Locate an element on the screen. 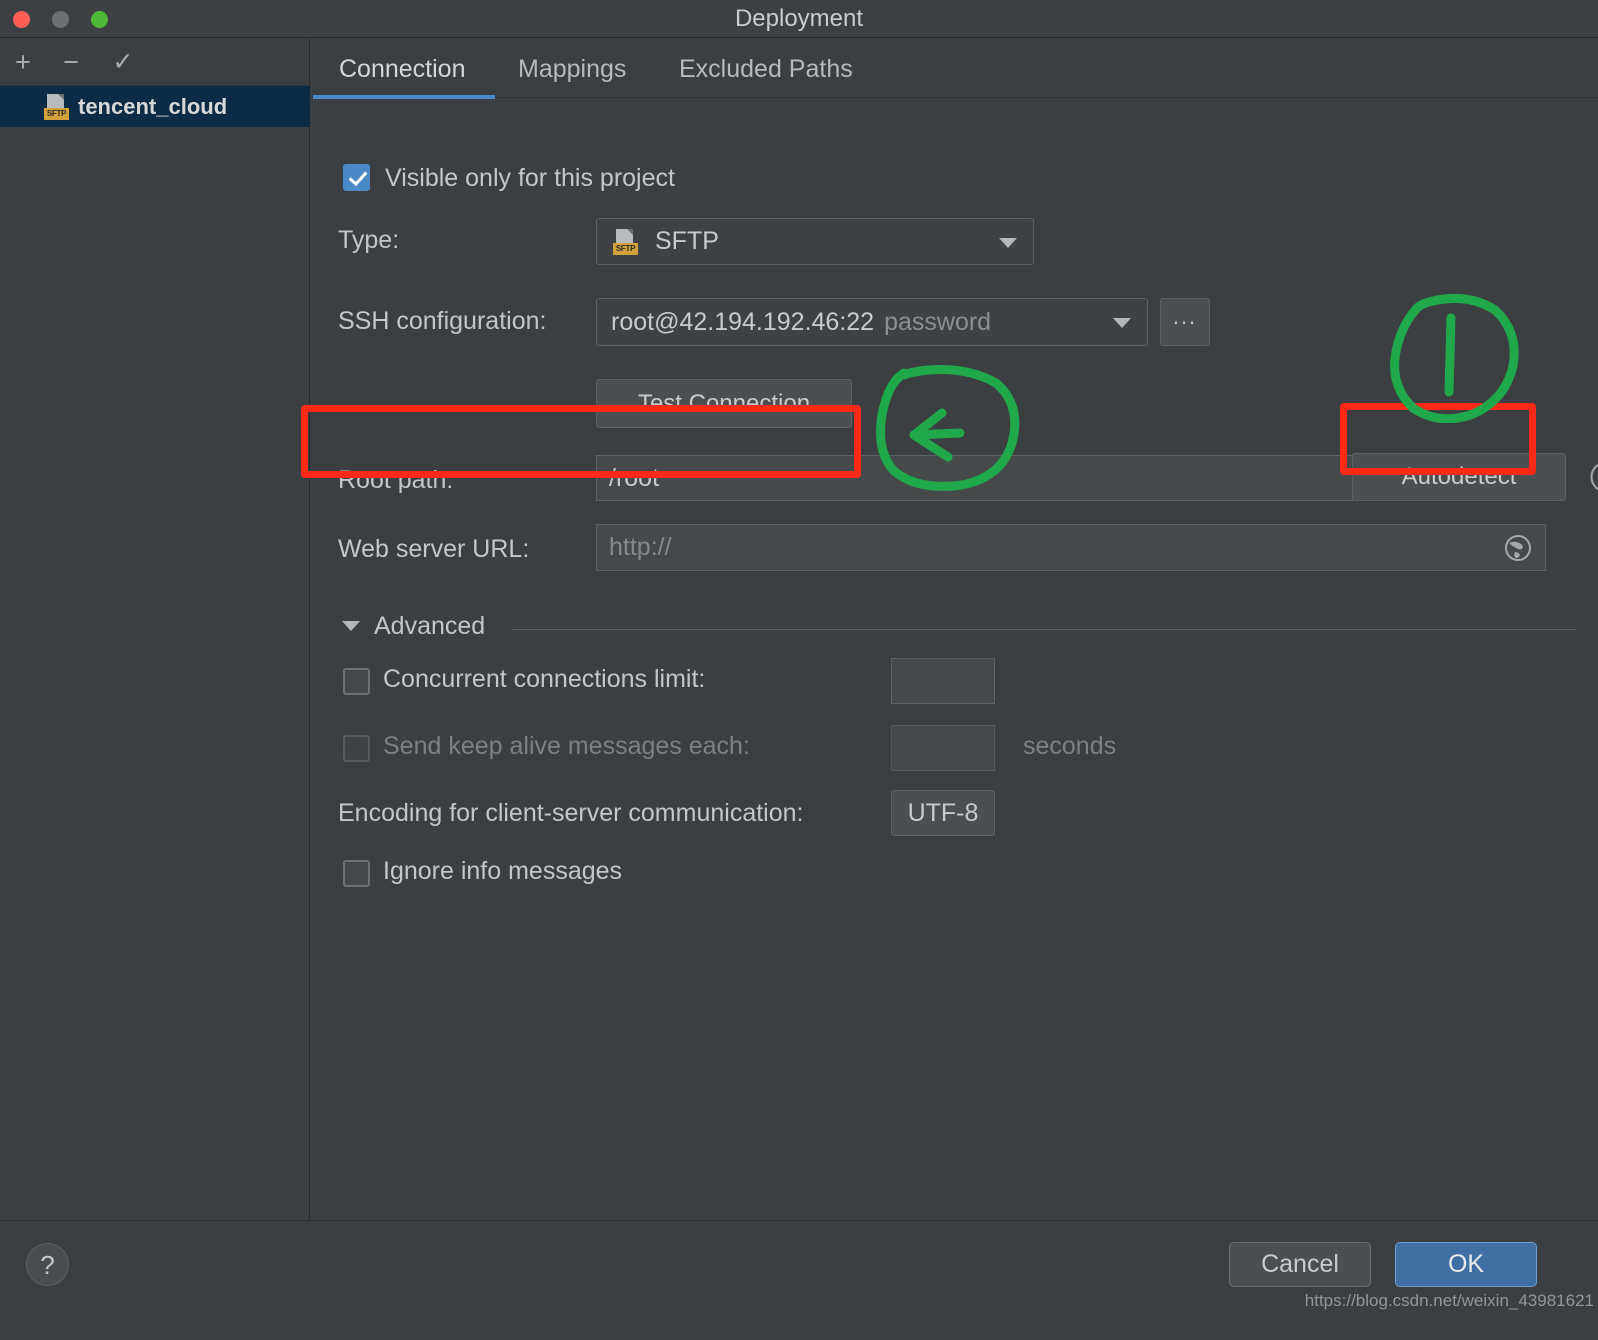  check-icon: ✓ is located at coordinates (123, 62).